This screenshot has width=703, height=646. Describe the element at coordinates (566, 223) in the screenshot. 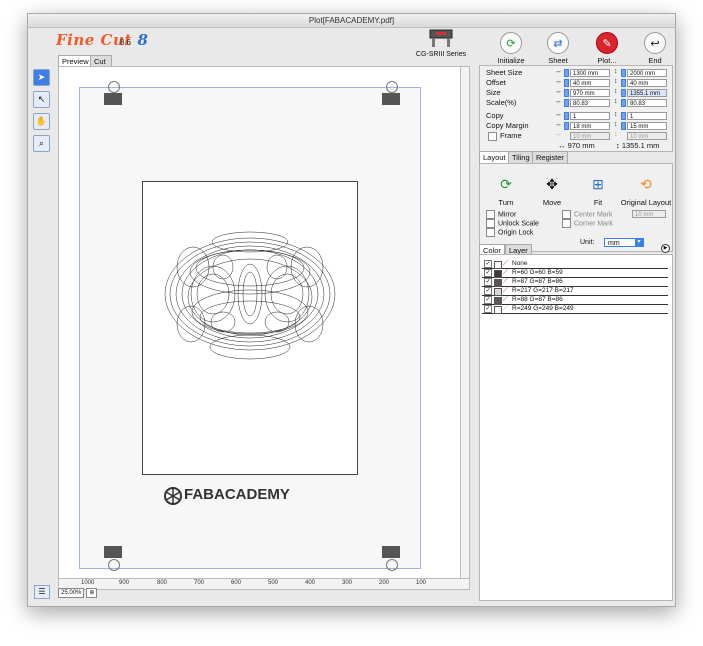

I see `corner-mark-checkbox` at that location.